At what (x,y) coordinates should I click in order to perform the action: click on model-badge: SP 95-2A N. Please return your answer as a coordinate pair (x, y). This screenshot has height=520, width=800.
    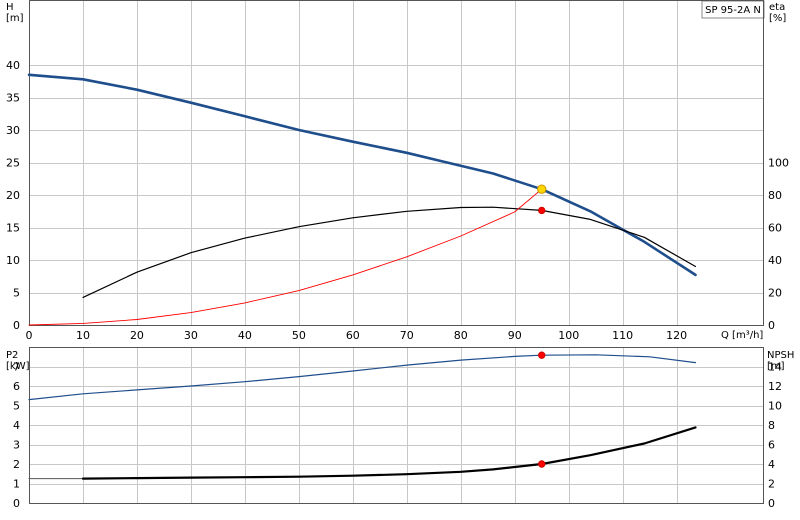
    Looking at the image, I should click on (733, 9).